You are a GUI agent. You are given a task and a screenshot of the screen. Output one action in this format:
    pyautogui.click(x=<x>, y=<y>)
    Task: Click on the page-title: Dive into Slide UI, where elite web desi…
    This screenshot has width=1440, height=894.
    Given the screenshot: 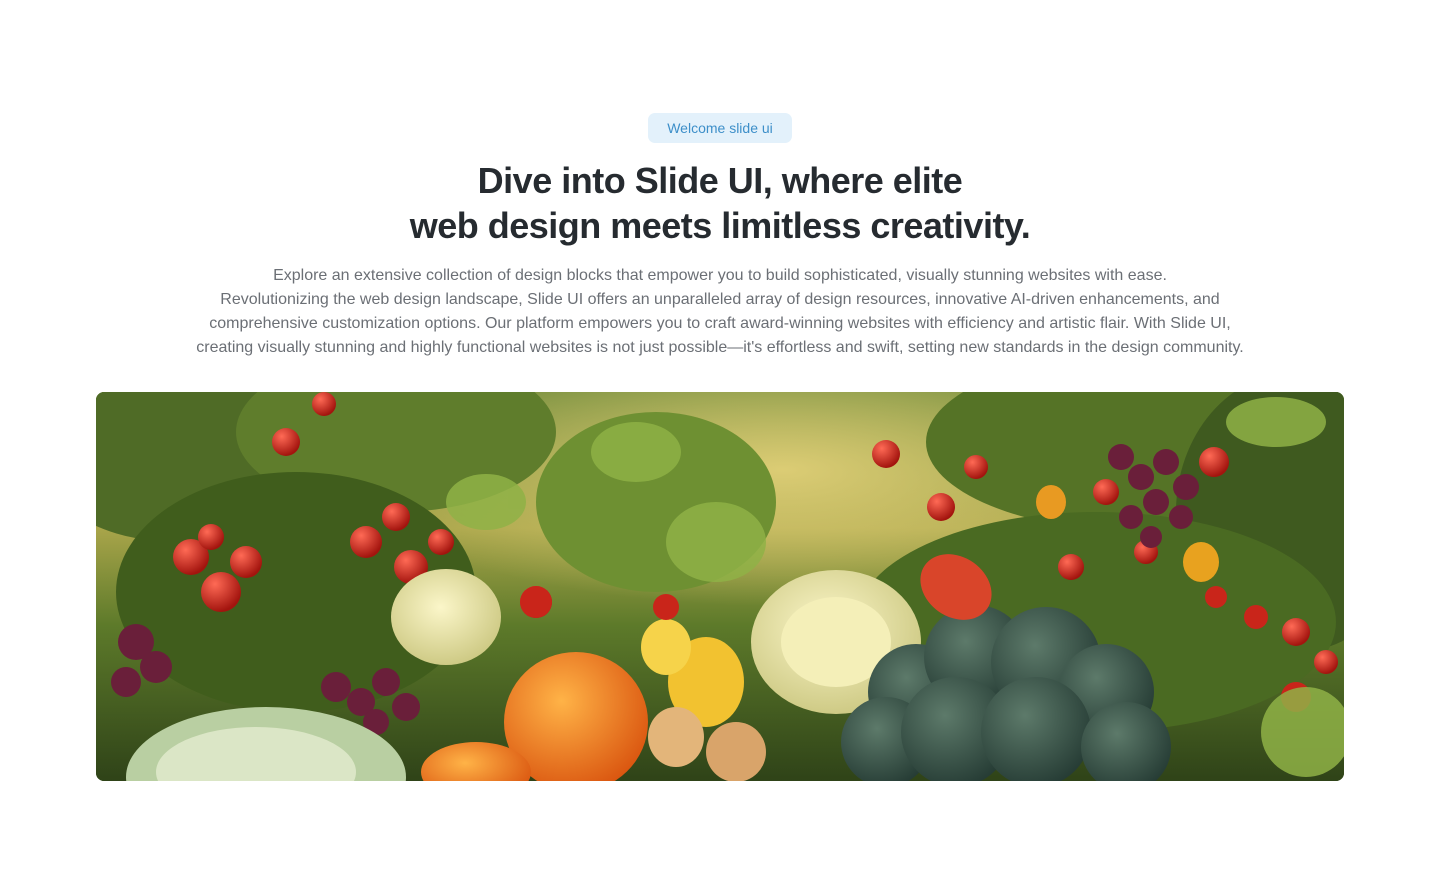 What is the action you would take?
    pyautogui.click(x=720, y=203)
    